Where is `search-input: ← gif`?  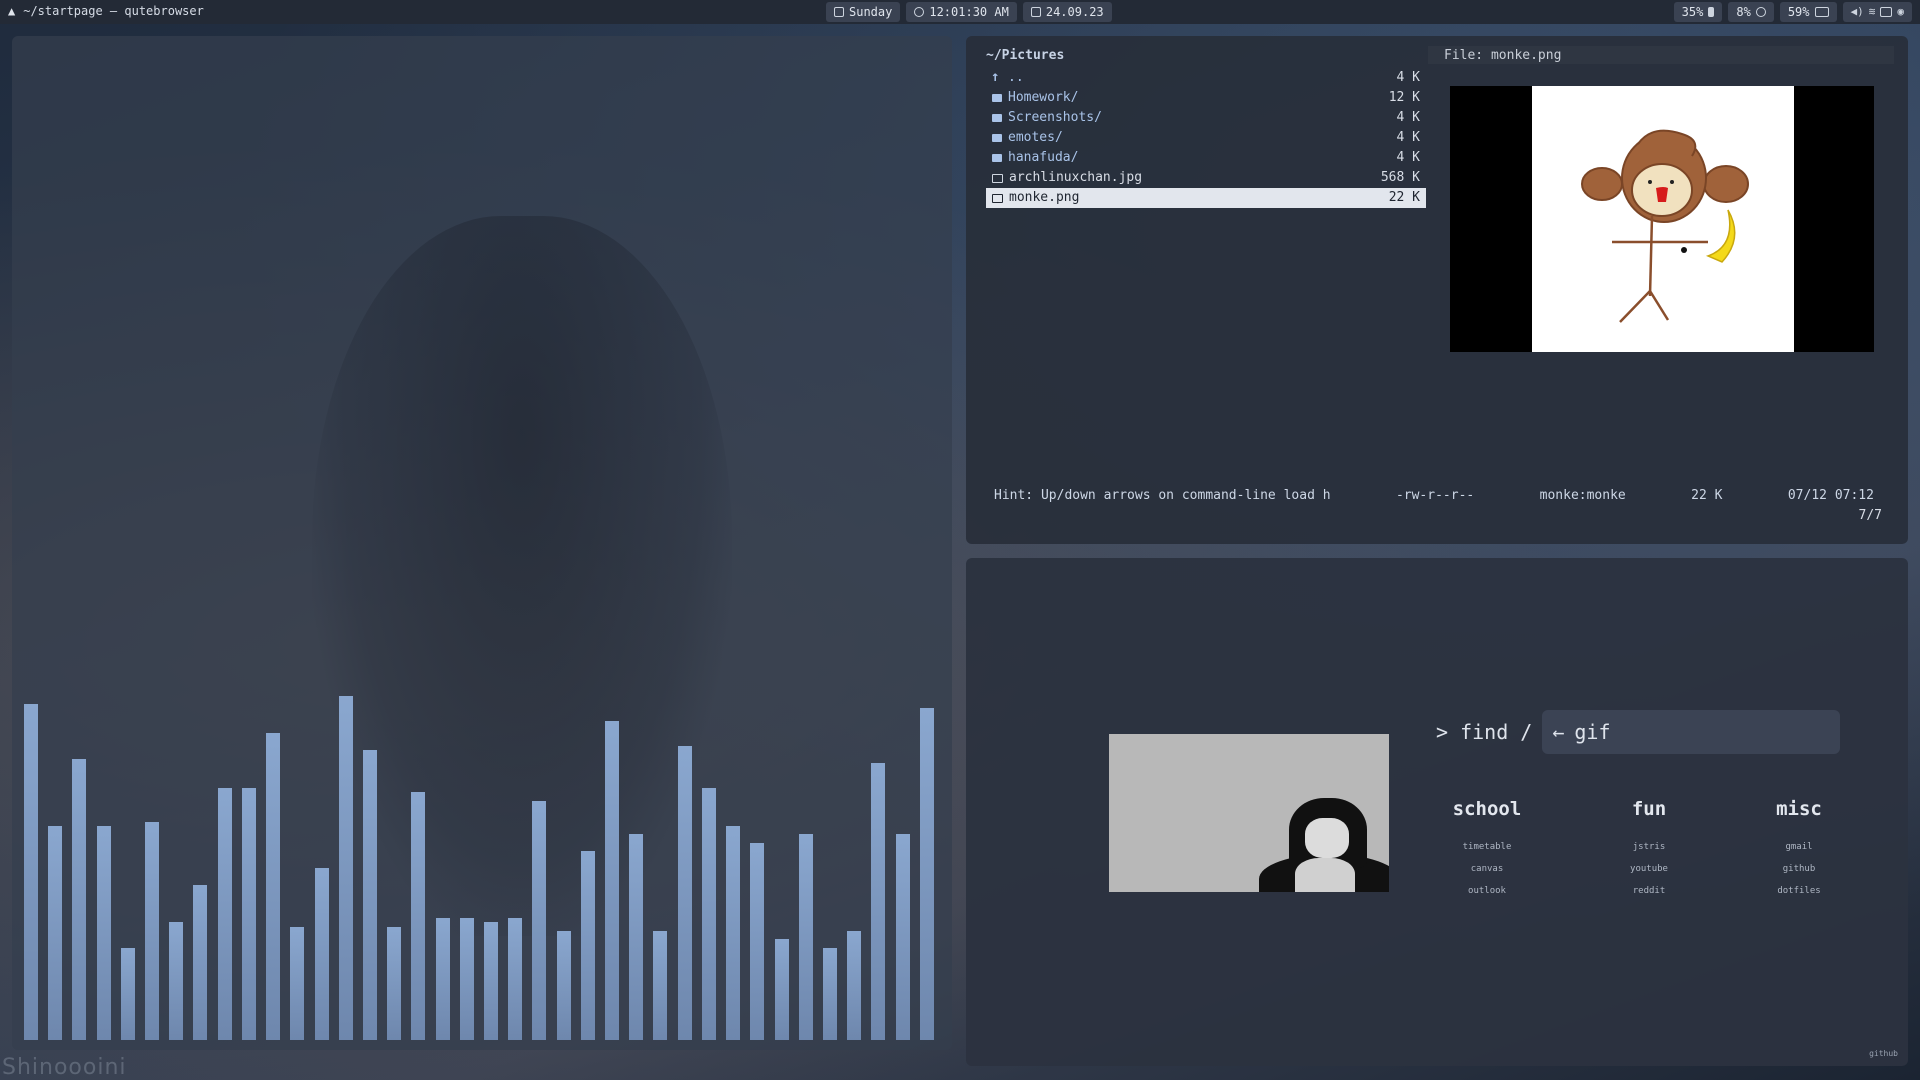
search-input: ← gif is located at coordinates (1691, 732).